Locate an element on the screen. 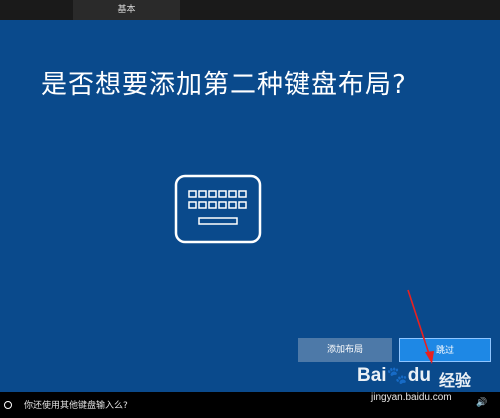  voice-prompt-text: 你还使用其他键盘输入么? is located at coordinates (76, 406).